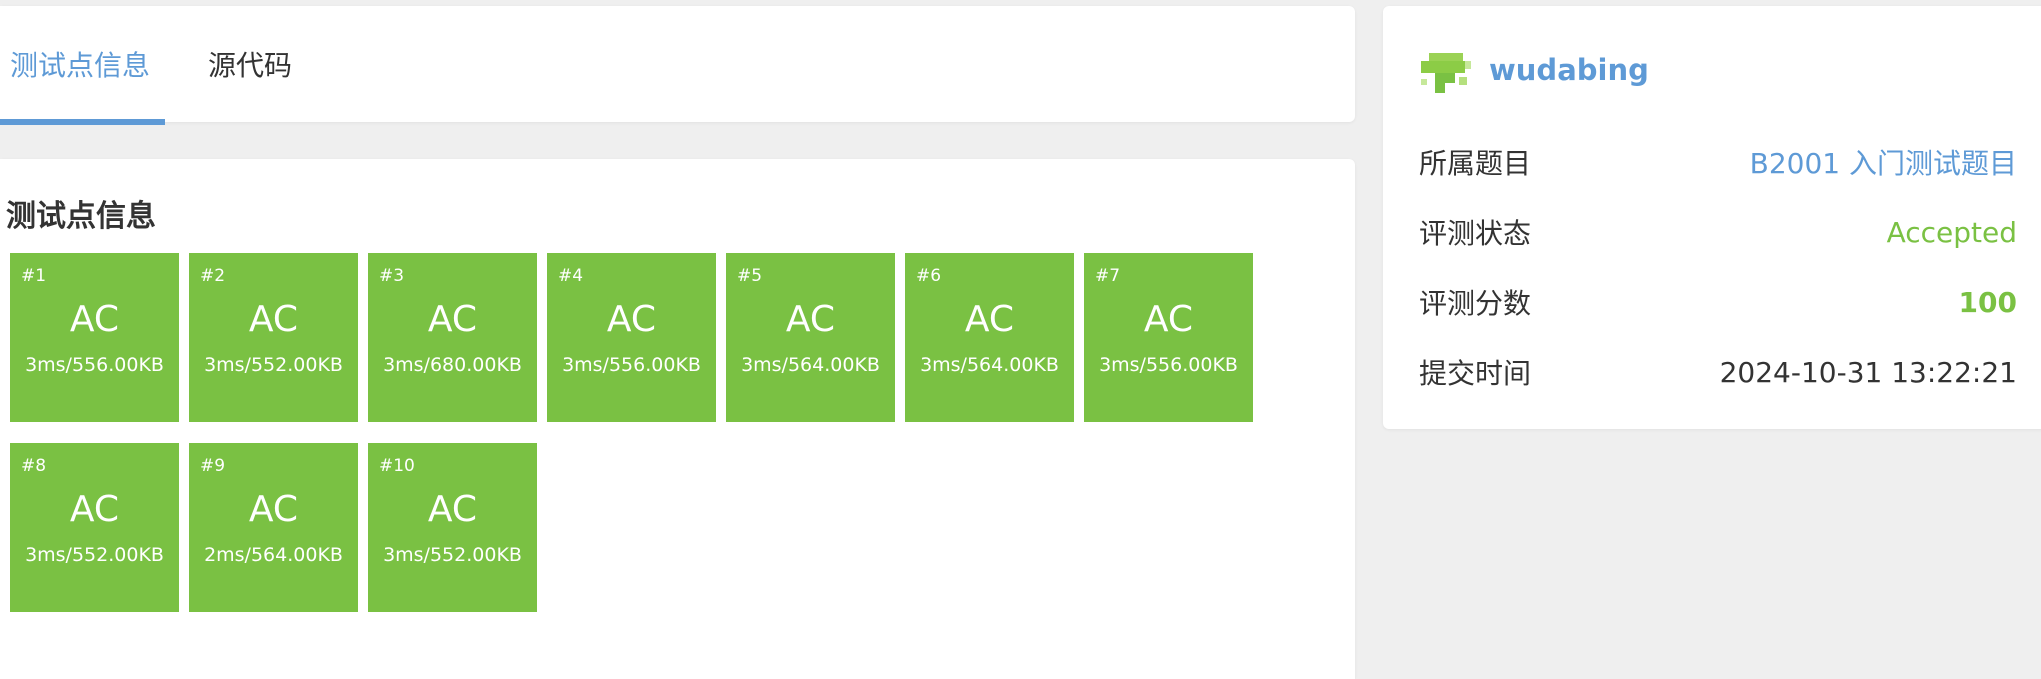 The height and width of the screenshot is (679, 2041). I want to click on active-tab-indicator, so click(82, 122).